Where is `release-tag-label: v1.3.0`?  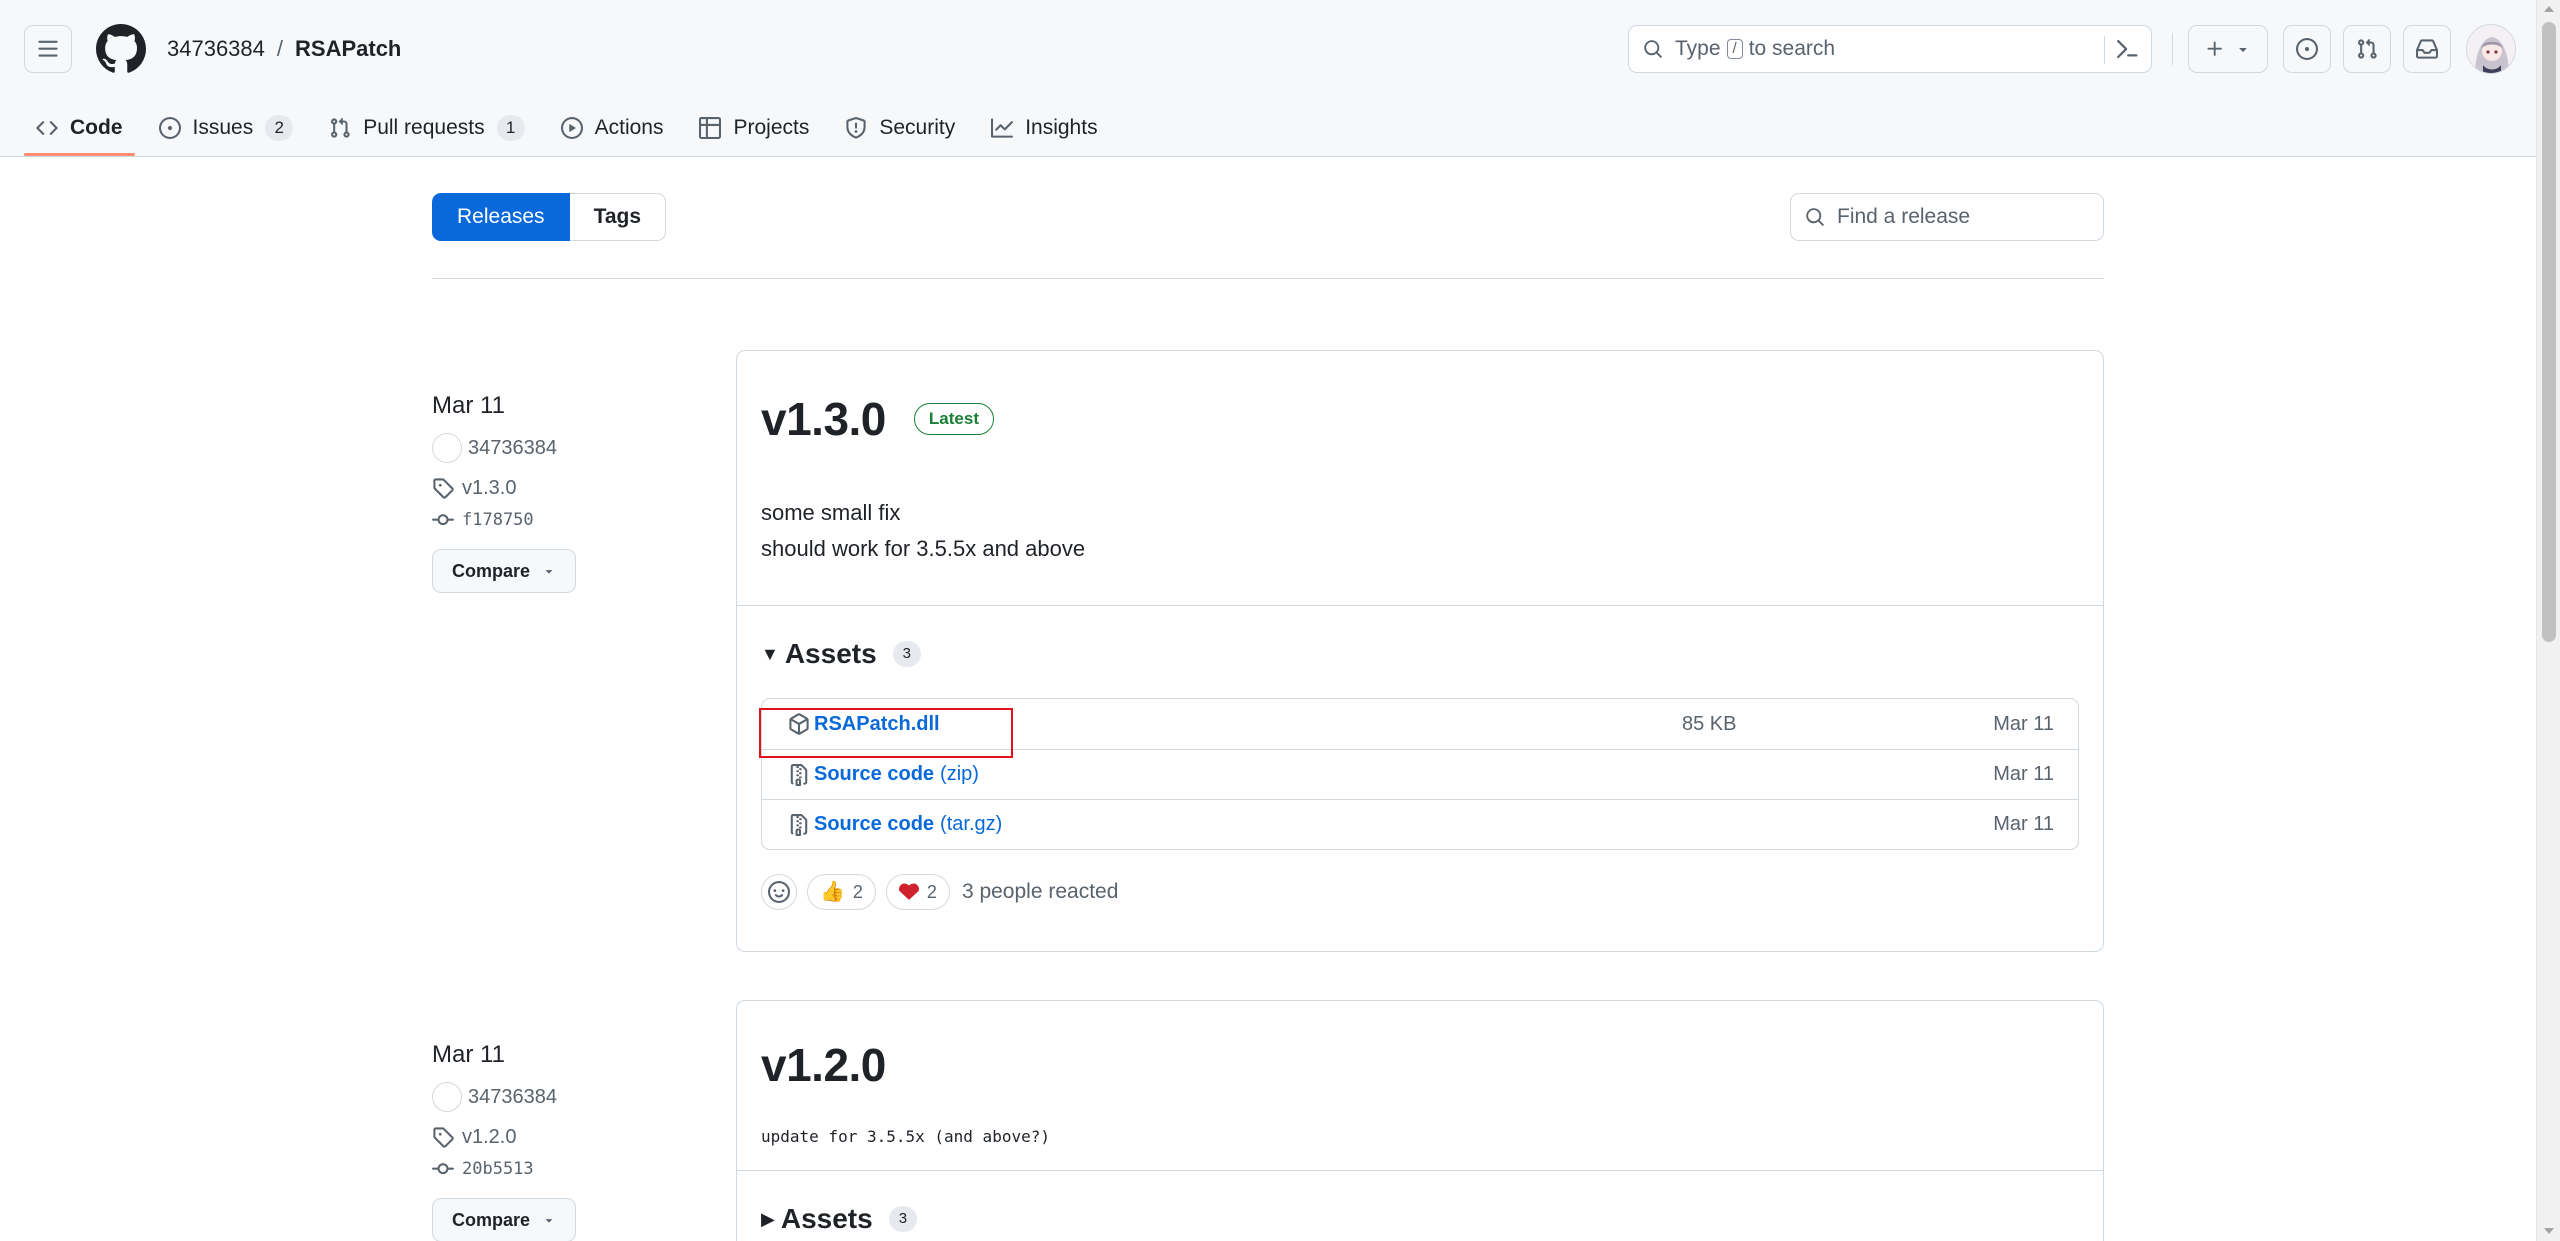 release-tag-label: v1.3.0 is located at coordinates (489, 487).